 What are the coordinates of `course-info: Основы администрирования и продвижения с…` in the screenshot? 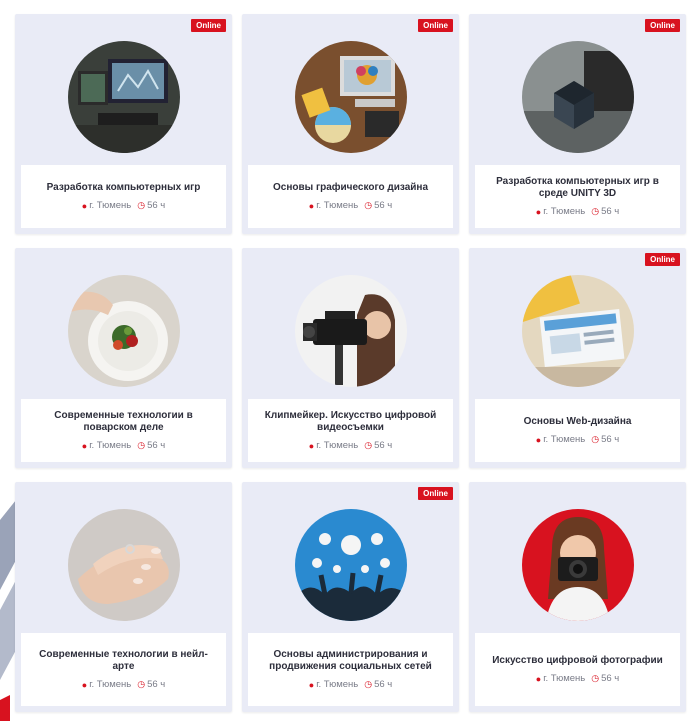 It's located at (350, 669).